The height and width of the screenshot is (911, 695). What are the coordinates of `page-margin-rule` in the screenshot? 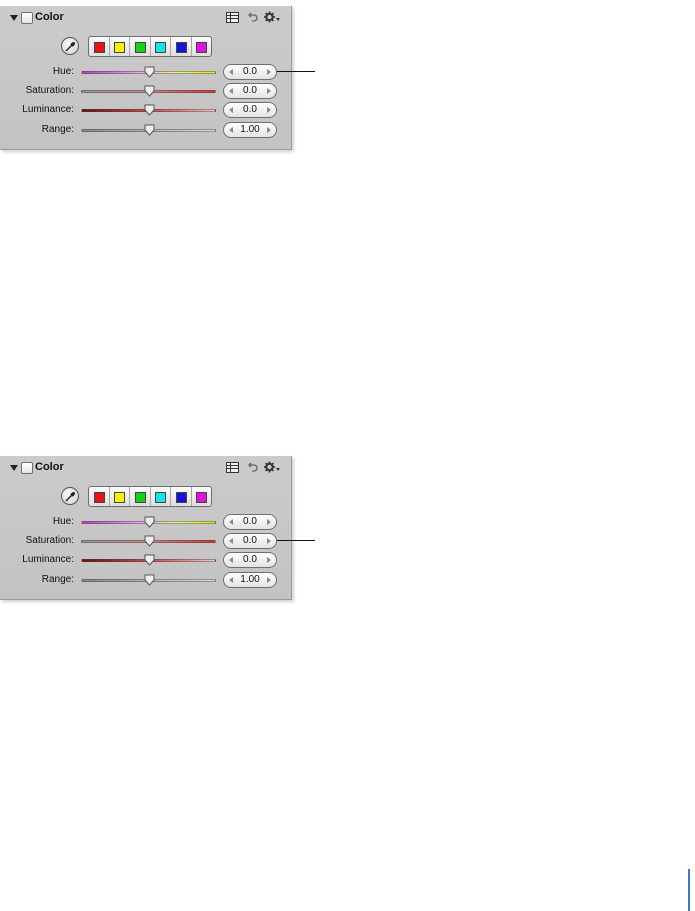 It's located at (689, 890).